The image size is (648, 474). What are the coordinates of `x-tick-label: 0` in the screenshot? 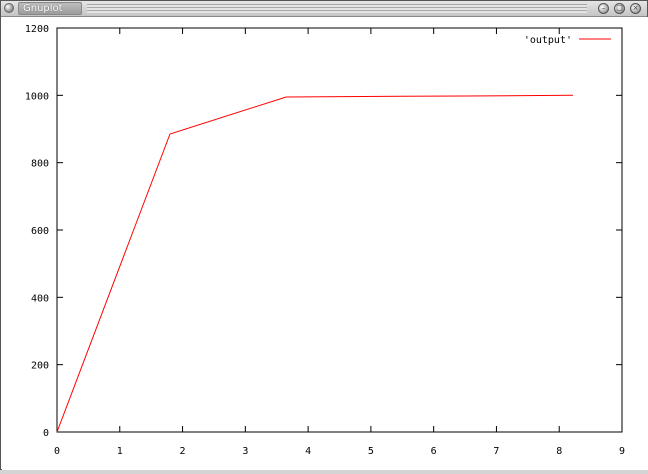 It's located at (57, 451).